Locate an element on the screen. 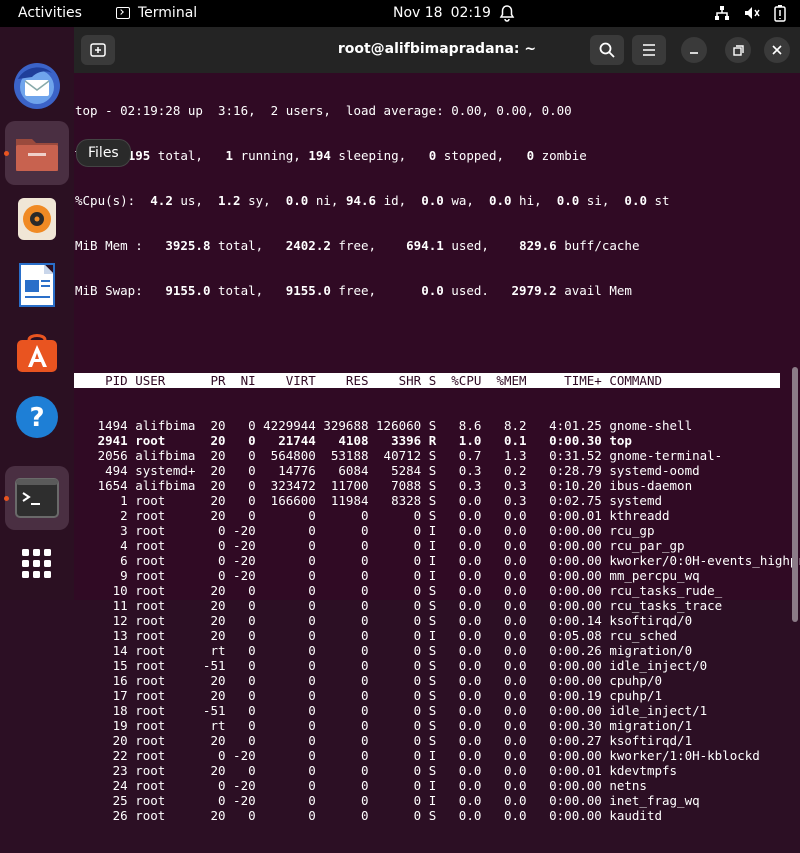  software-icon is located at coordinates (37, 353).